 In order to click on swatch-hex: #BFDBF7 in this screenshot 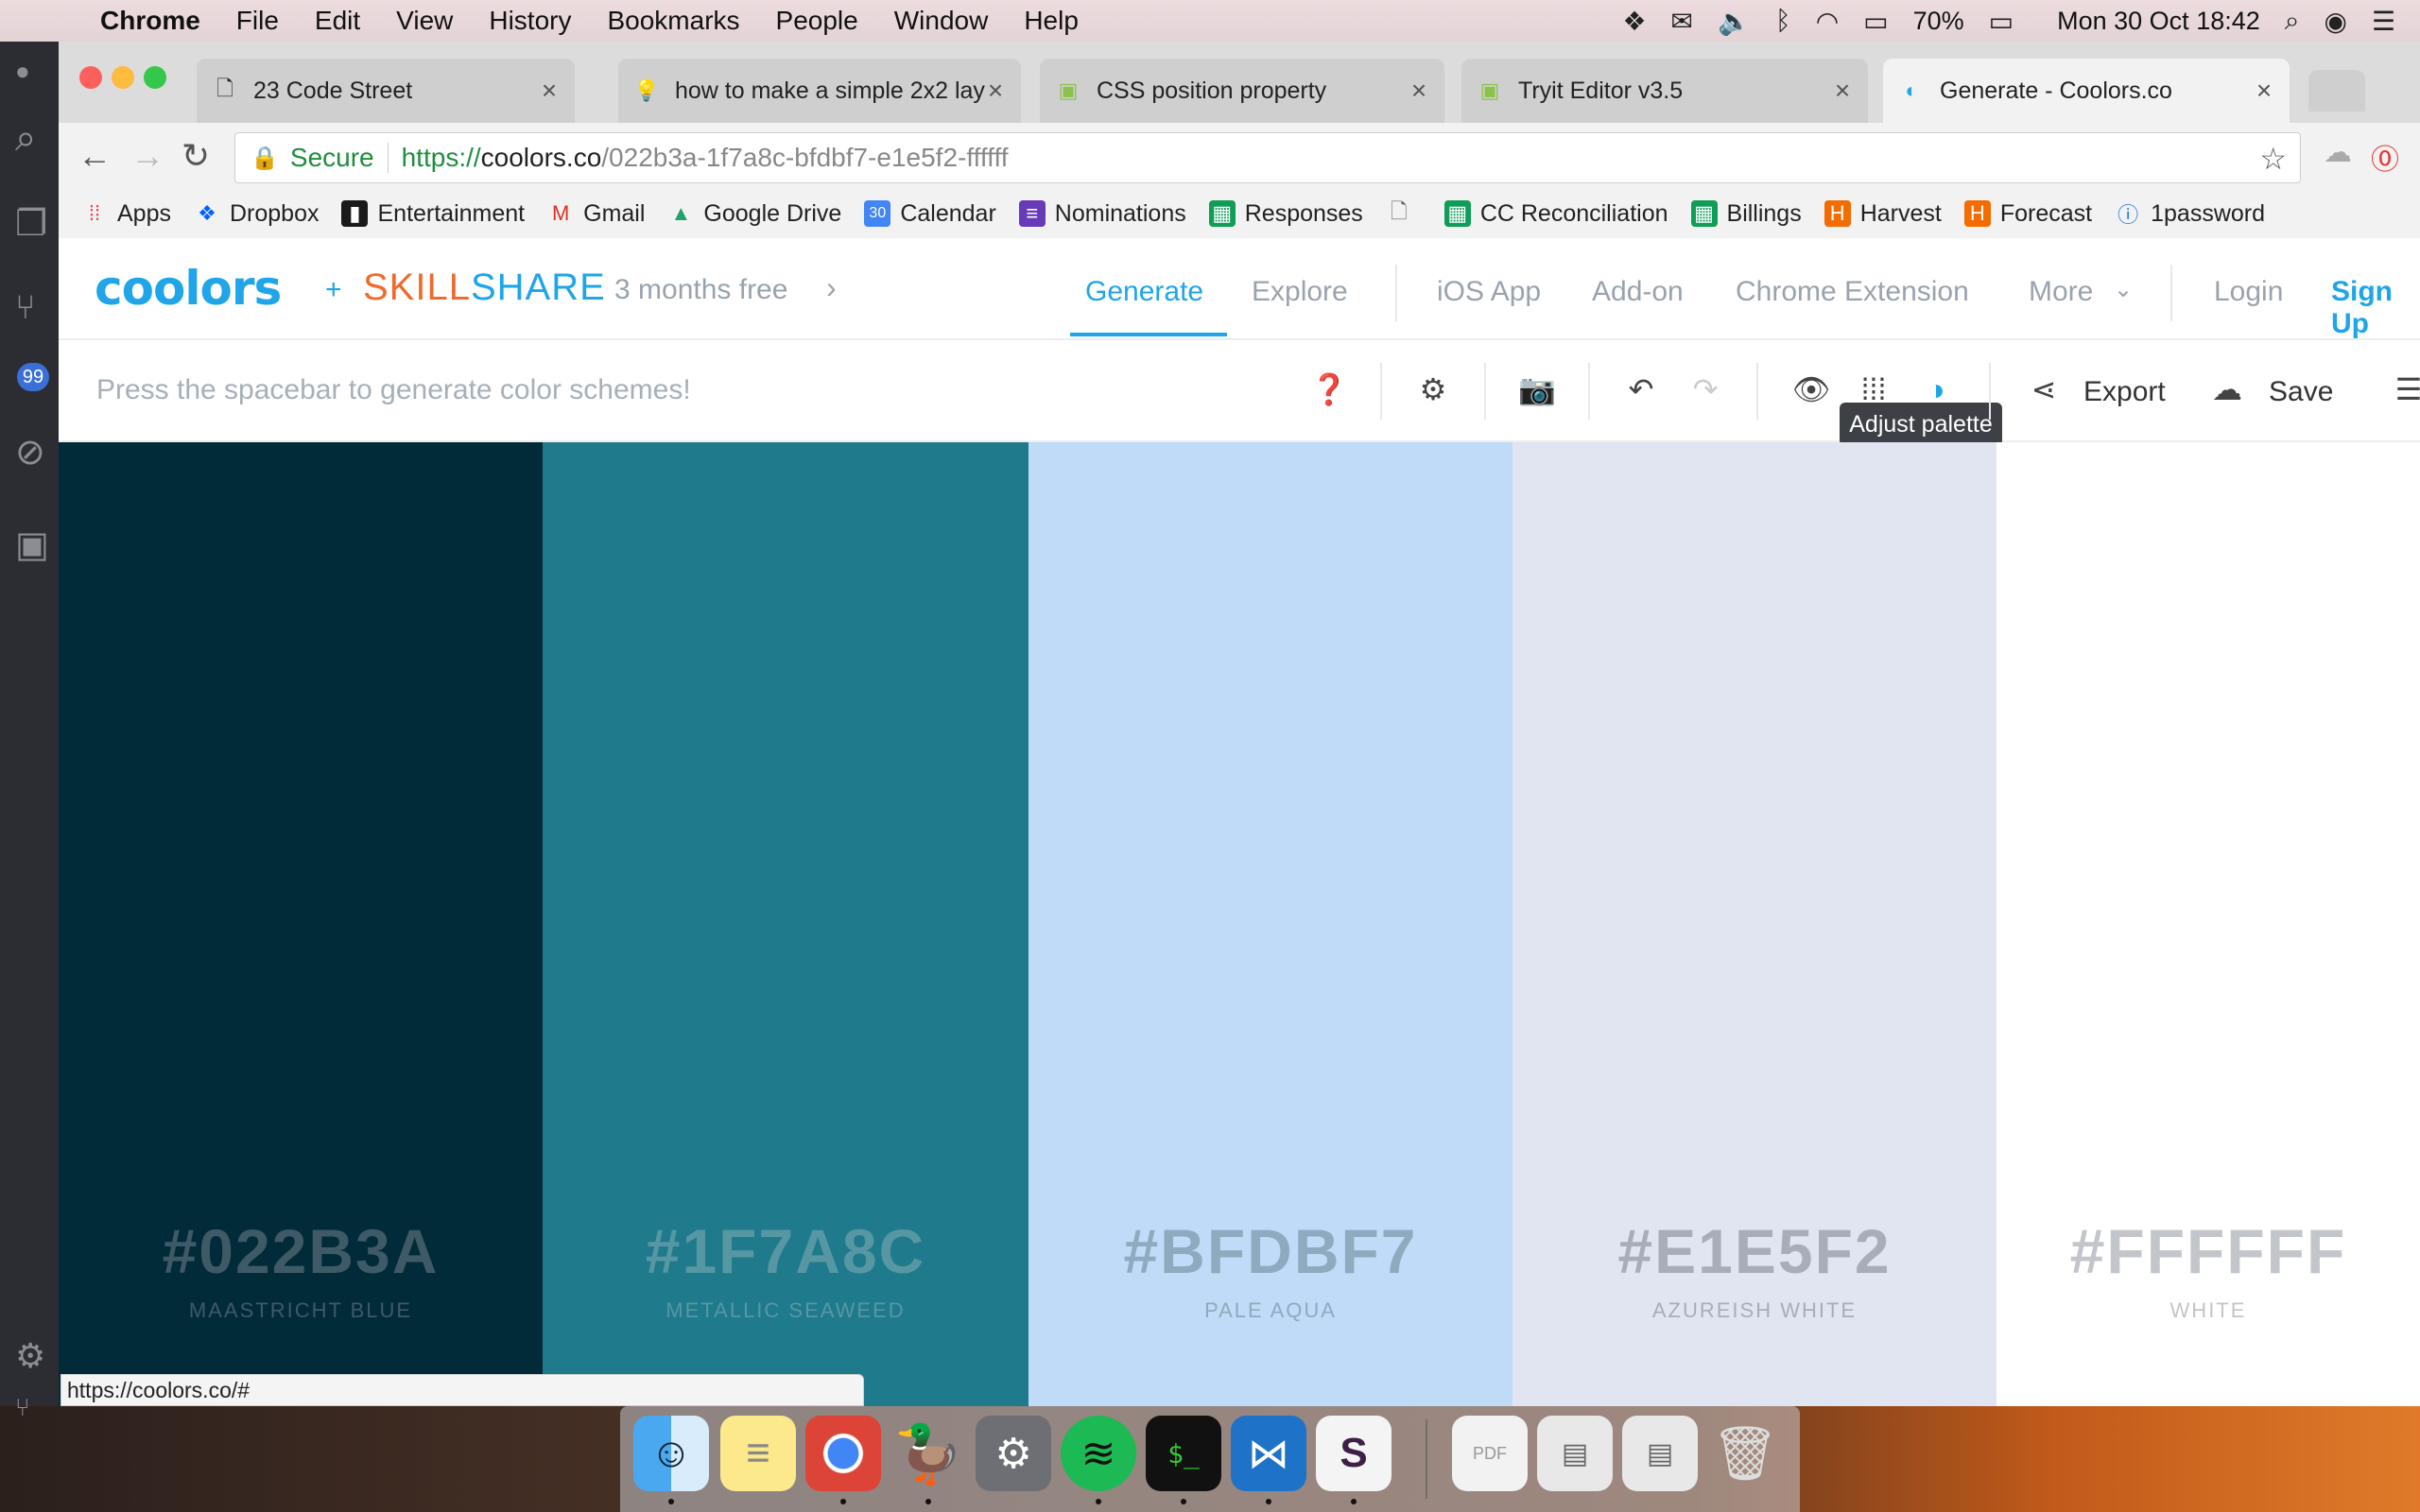, I will do `click(1270, 1251)`.